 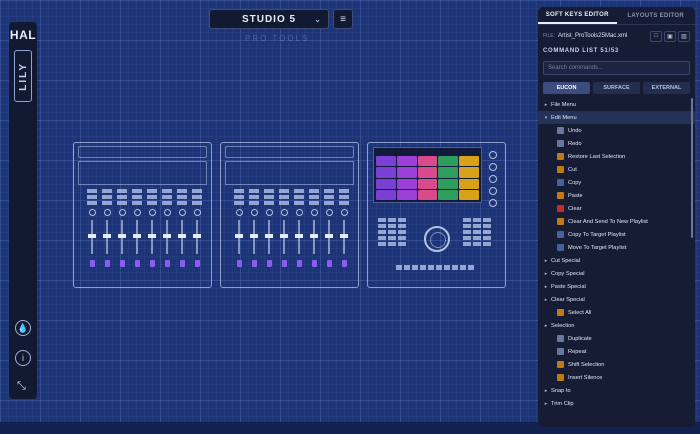 I want to click on touch-screen, so click(x=427, y=175).